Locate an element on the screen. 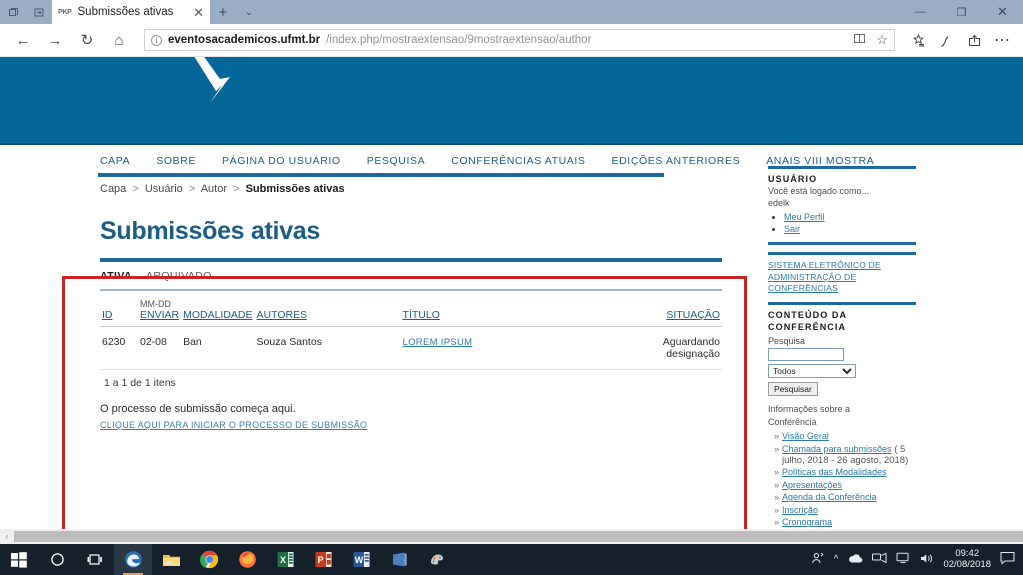  chevron-down-icon: ⌄ is located at coordinates (249, 12).